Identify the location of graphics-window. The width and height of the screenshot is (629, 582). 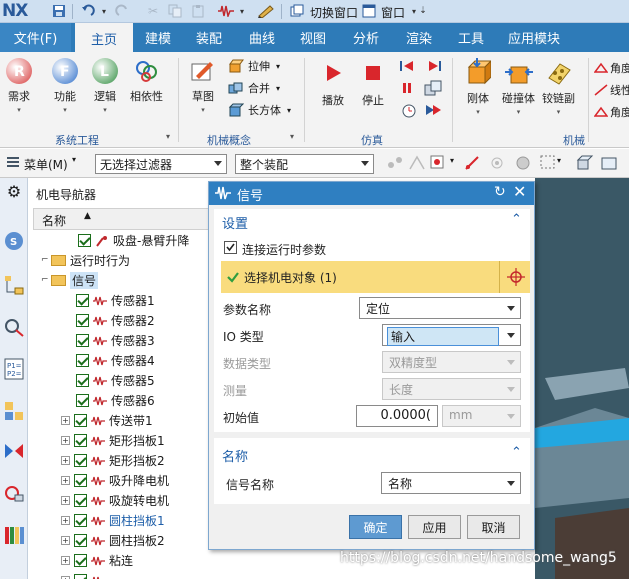
(582, 378).